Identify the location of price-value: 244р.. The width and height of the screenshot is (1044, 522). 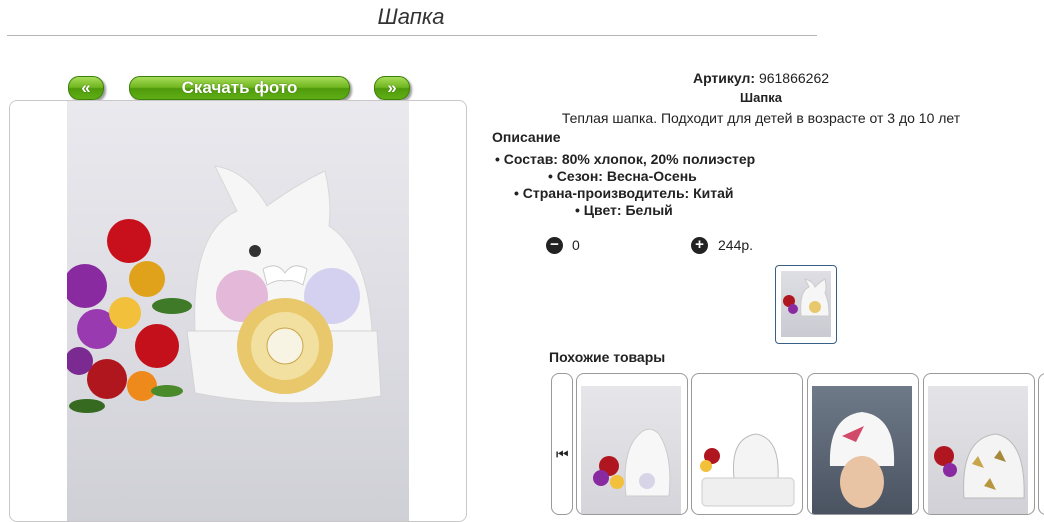
(736, 245).